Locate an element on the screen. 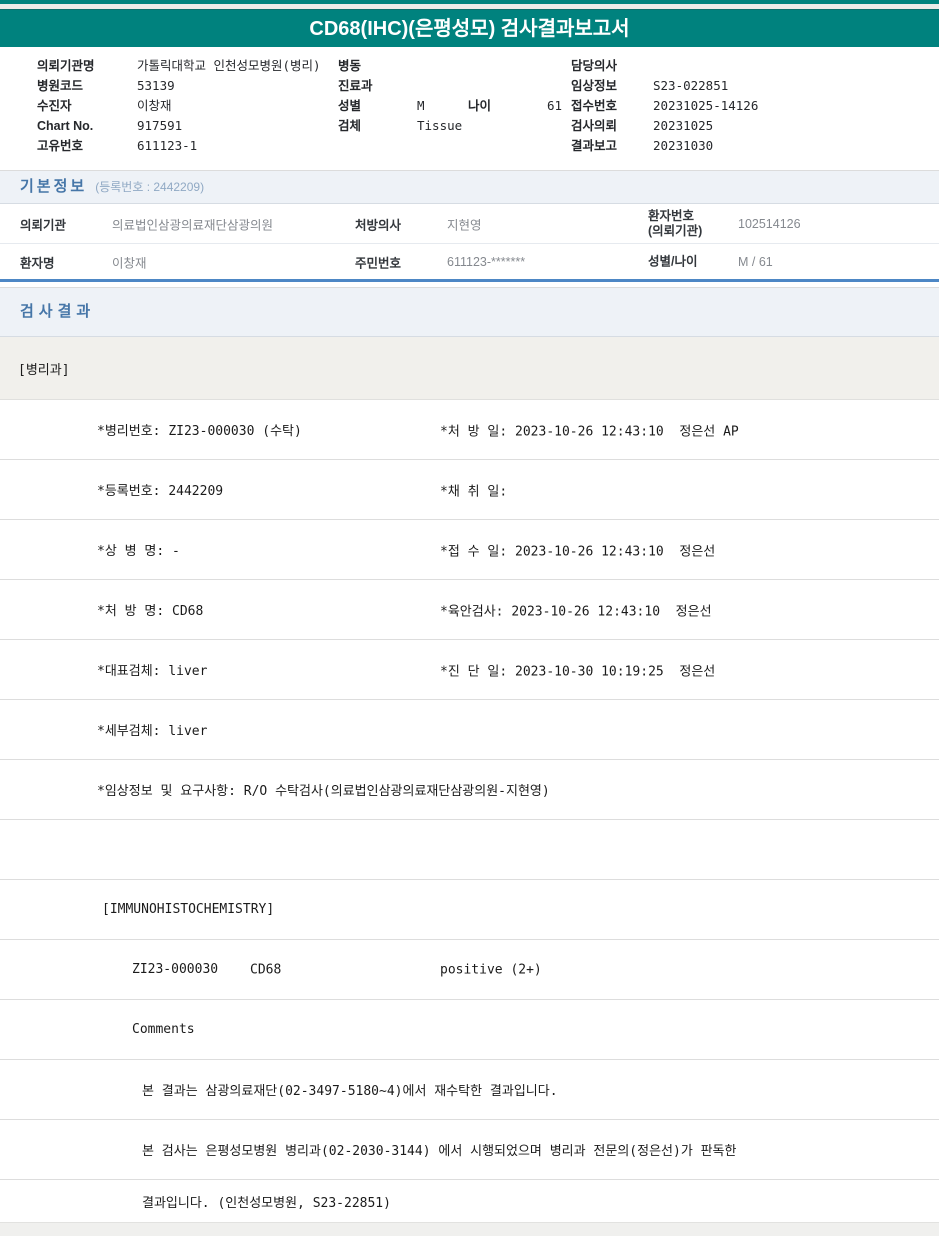 The width and height of the screenshot is (939, 1236). department-label: [병리과] is located at coordinates (44, 370).